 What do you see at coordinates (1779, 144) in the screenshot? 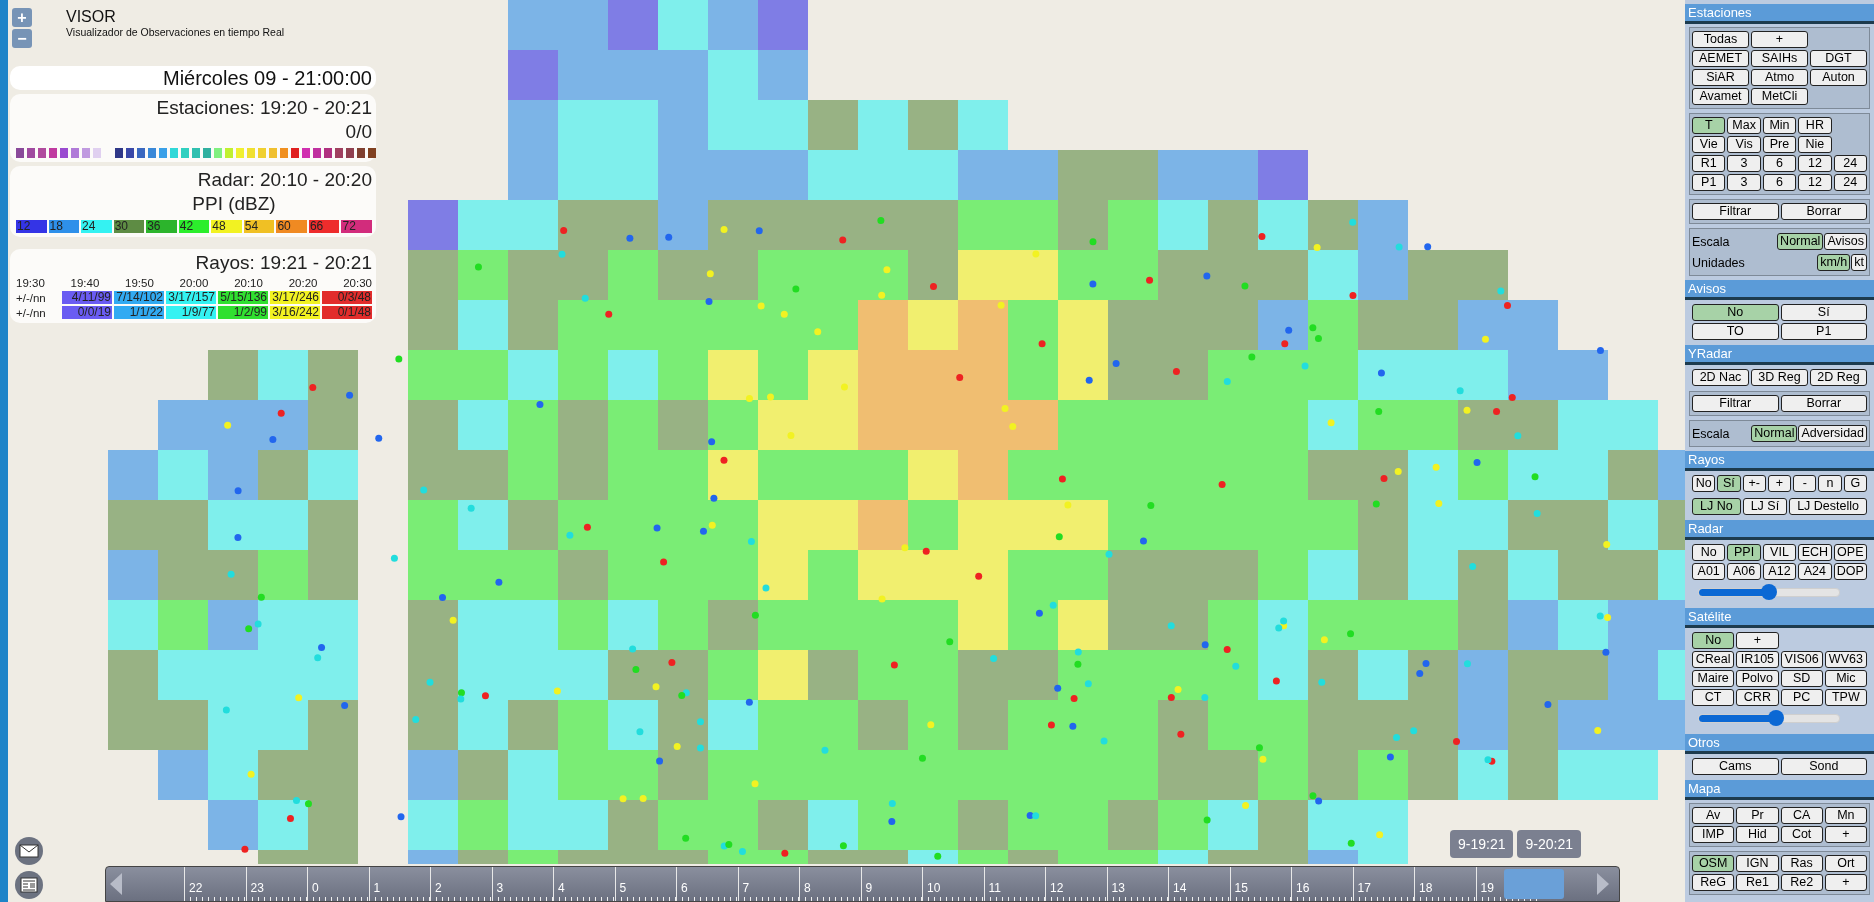
I see `toggle-button: Pre` at bounding box center [1779, 144].